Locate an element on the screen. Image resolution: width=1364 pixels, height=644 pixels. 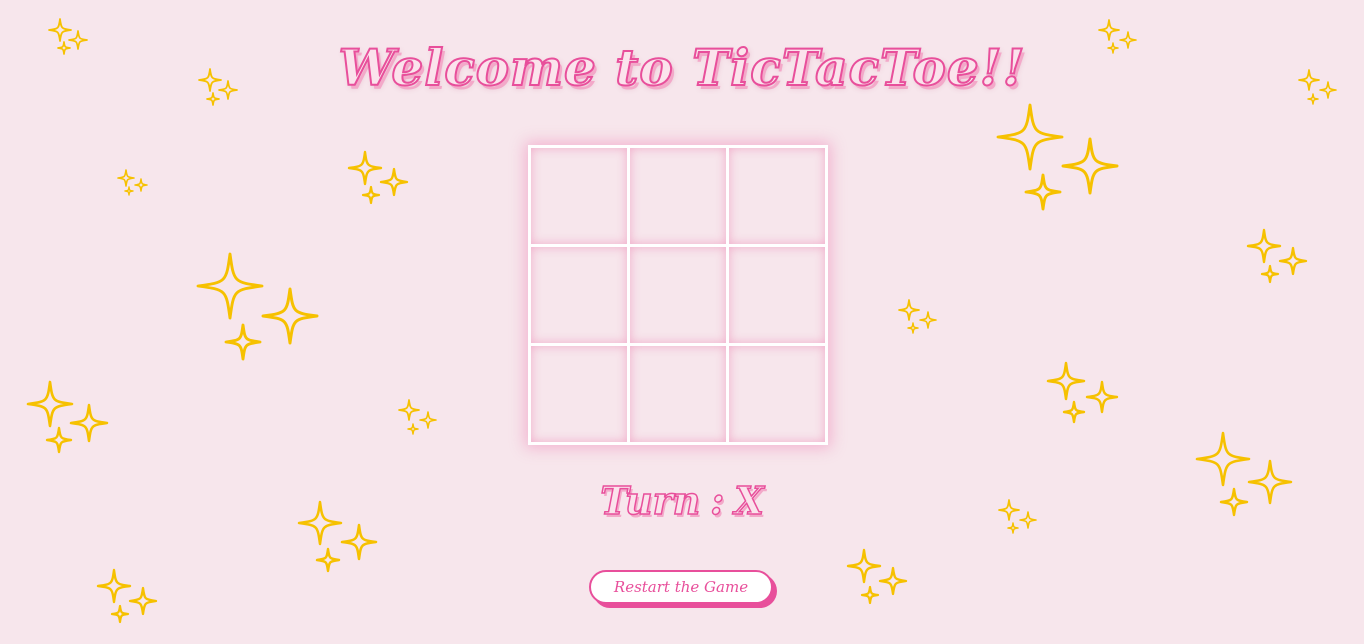
turn-indicator: Turn: X is located at coordinates (682, 500).